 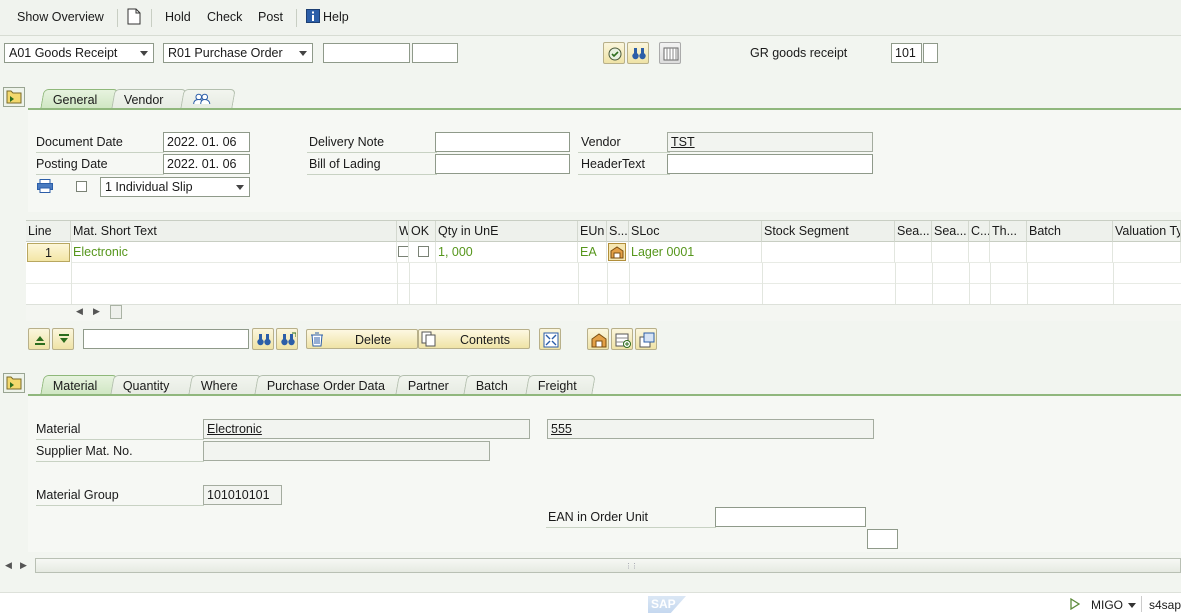 What do you see at coordinates (206, 164) in the screenshot?
I see `posting-date-input: 2022. 01. 06` at bounding box center [206, 164].